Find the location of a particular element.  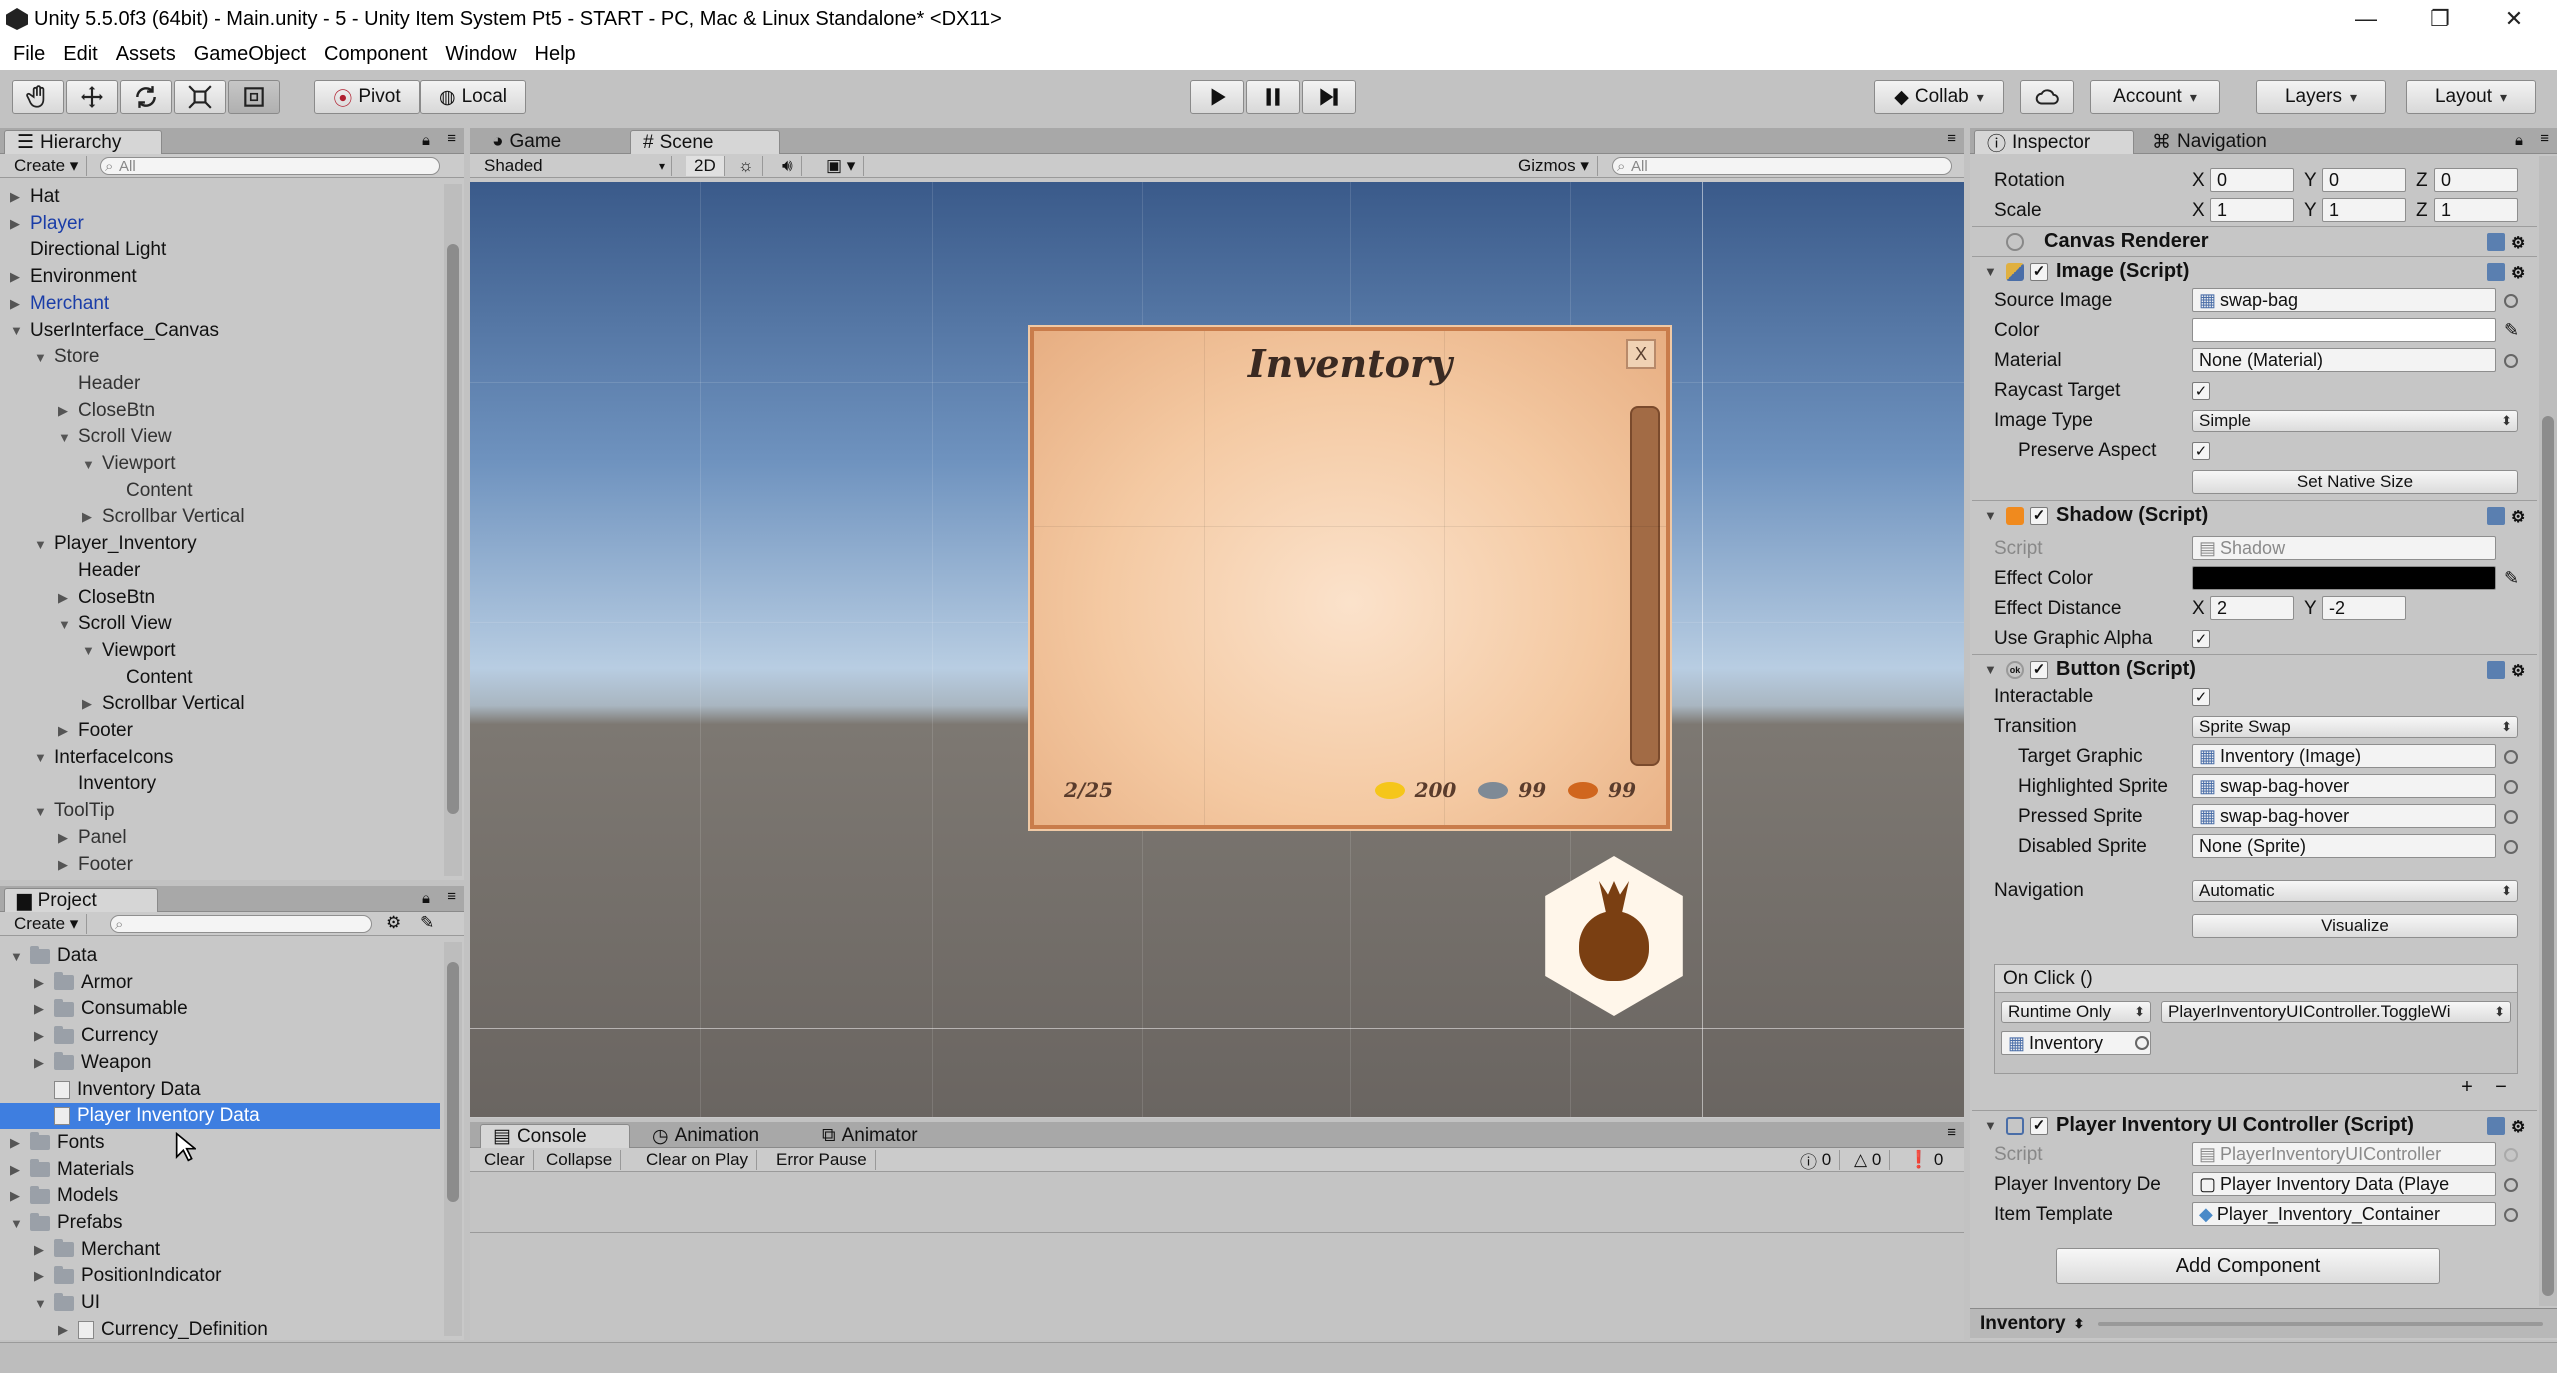

button-enabled-checkbox: ✓ is located at coordinates (2039, 669).